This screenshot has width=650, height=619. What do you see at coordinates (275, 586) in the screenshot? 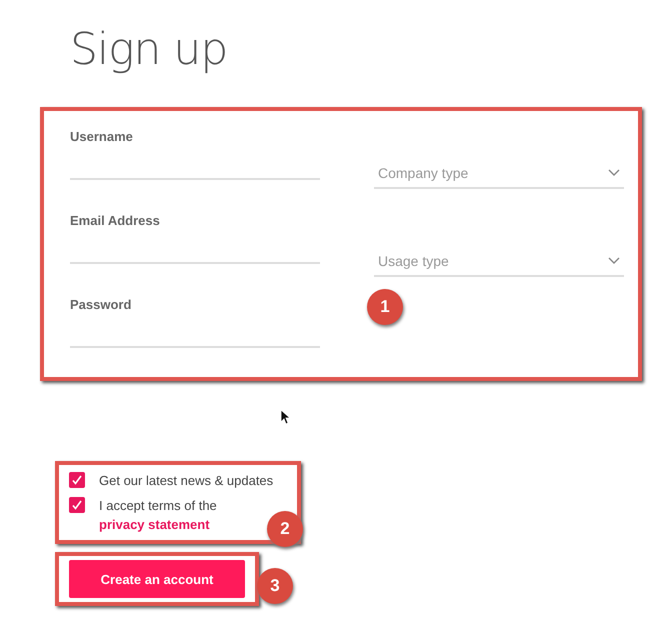
I see `callout-badge: 3` at bounding box center [275, 586].